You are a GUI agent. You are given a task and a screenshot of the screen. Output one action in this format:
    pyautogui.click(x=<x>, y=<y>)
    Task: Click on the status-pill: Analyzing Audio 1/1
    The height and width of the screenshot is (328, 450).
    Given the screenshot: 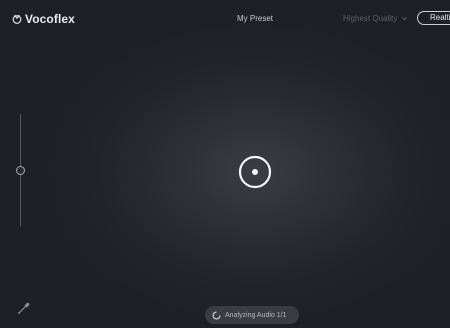 What is the action you would take?
    pyautogui.click(x=252, y=315)
    